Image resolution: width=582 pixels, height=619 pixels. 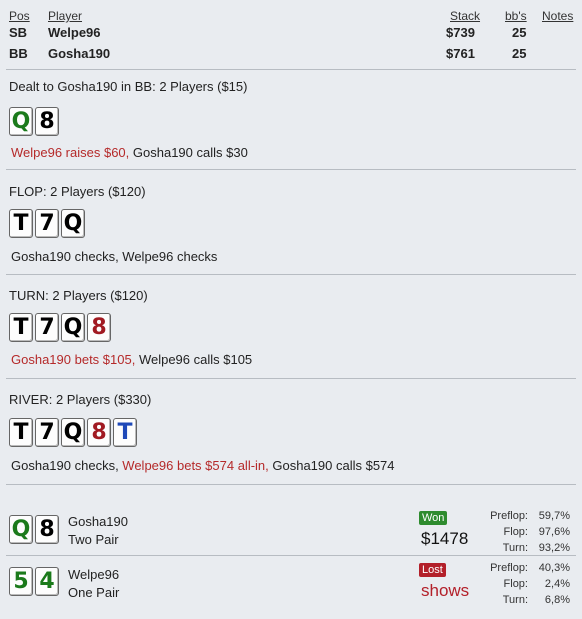 I want to click on lost-badge: Lost, so click(x=432, y=570).